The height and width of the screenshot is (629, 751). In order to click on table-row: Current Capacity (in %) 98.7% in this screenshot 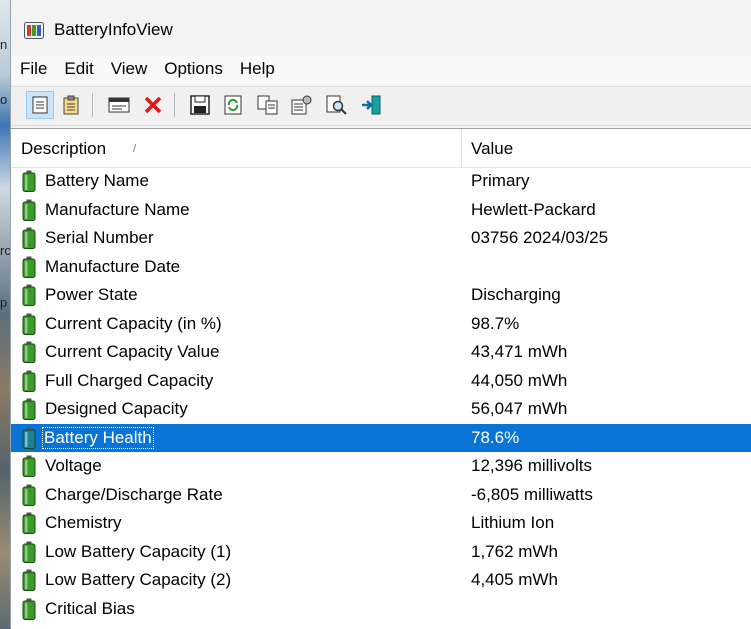, I will do `click(381, 324)`.